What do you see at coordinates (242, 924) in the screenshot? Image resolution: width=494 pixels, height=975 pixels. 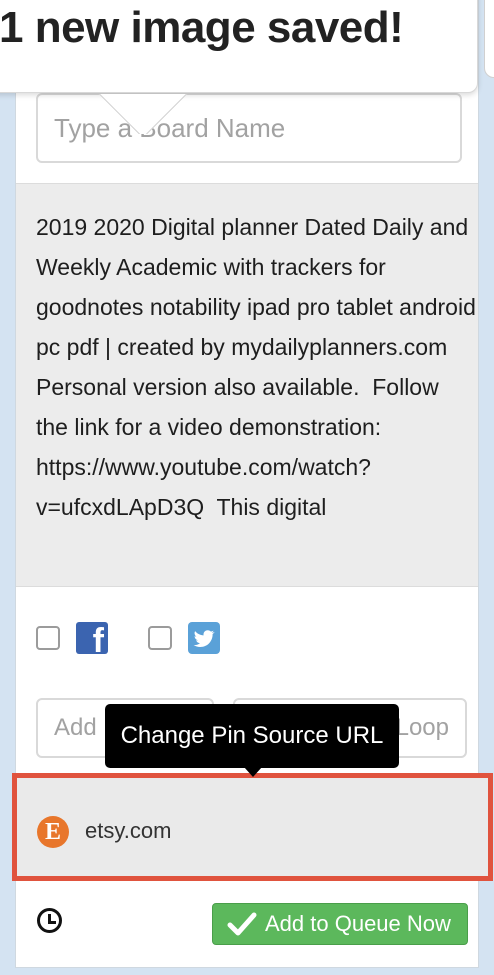 I see `checkmark-icon` at bounding box center [242, 924].